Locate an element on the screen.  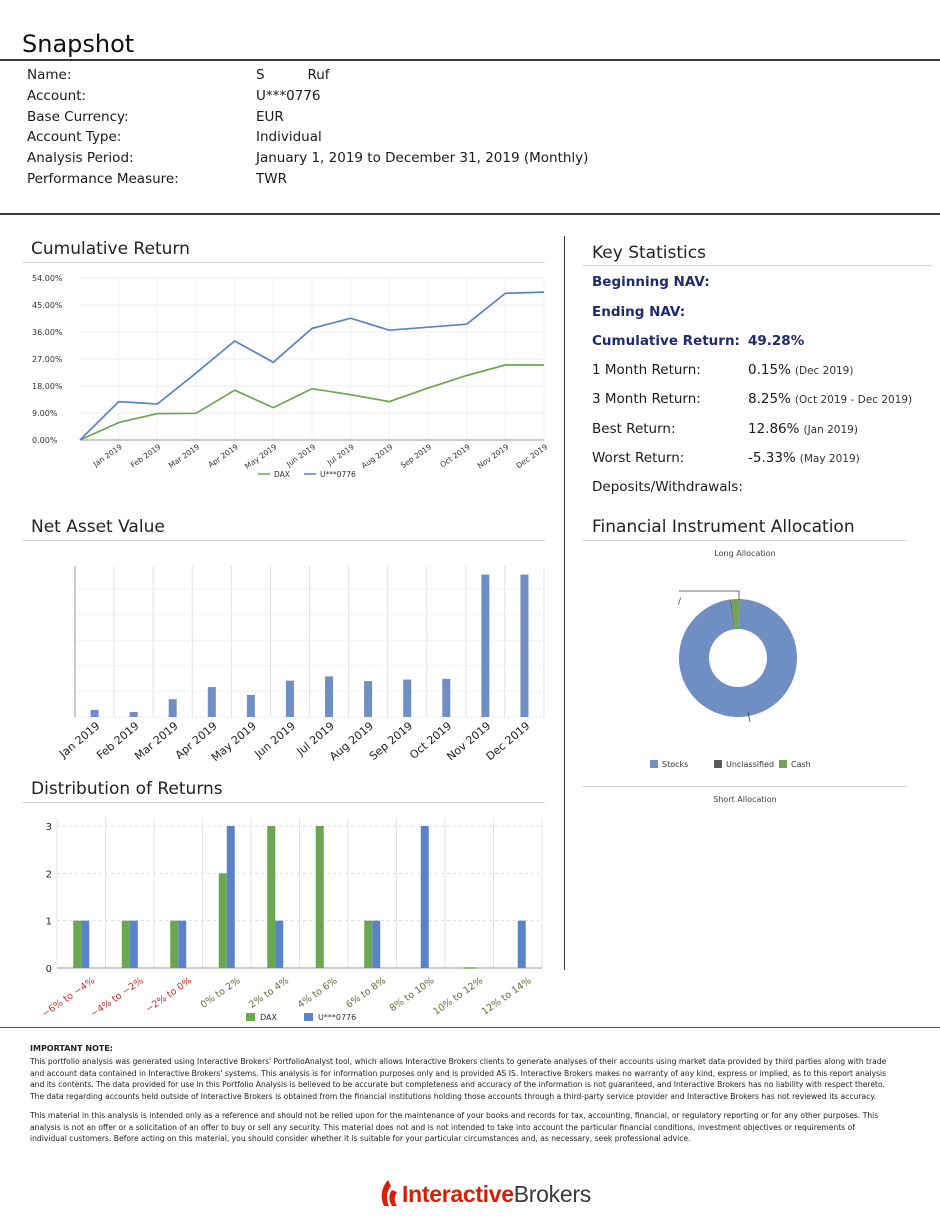
net-asset-value-rule is located at coordinates (283, 540).